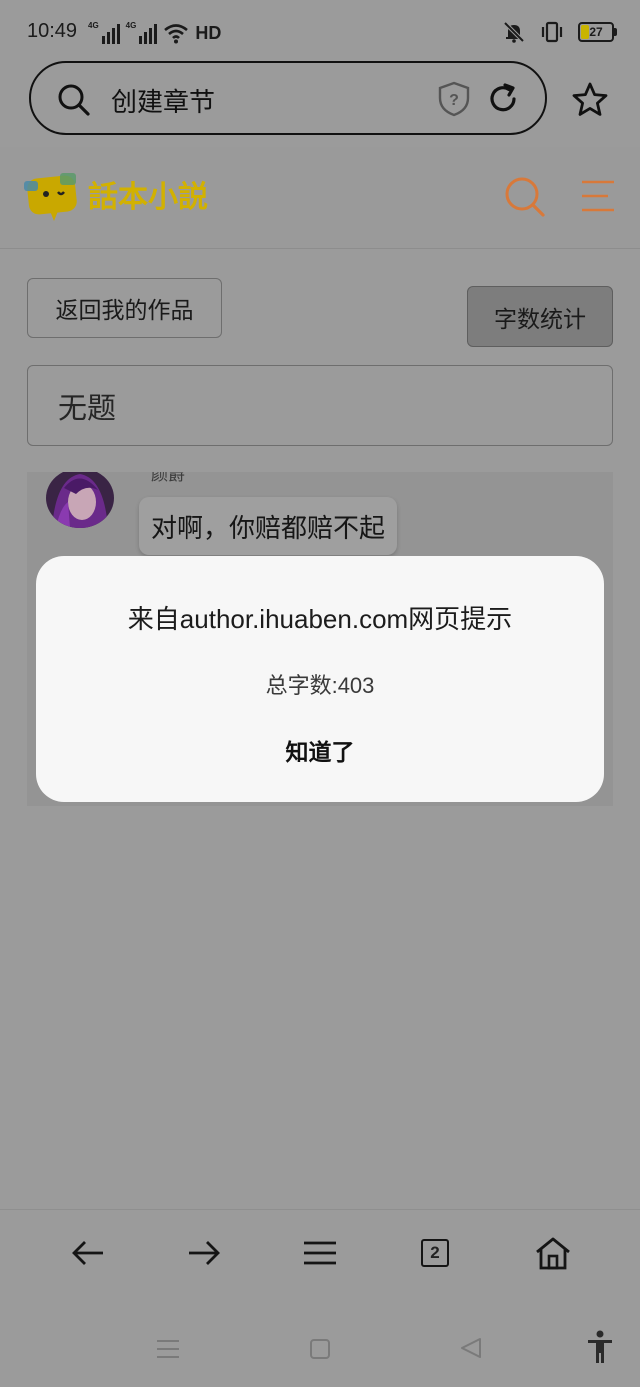 The image size is (640, 1387). What do you see at coordinates (88, 1253) in the screenshot?
I see `back-arrow-icon` at bounding box center [88, 1253].